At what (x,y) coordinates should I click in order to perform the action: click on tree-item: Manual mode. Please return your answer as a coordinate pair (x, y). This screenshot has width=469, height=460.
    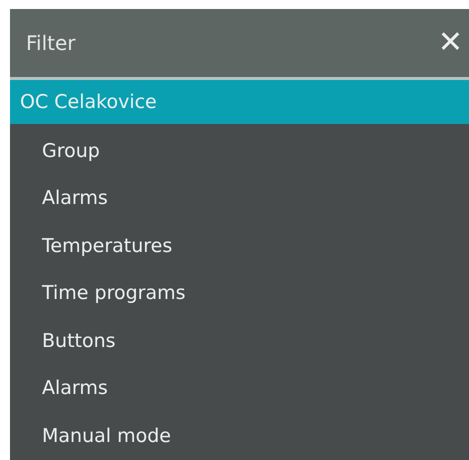
    Looking at the image, I should click on (239, 436).